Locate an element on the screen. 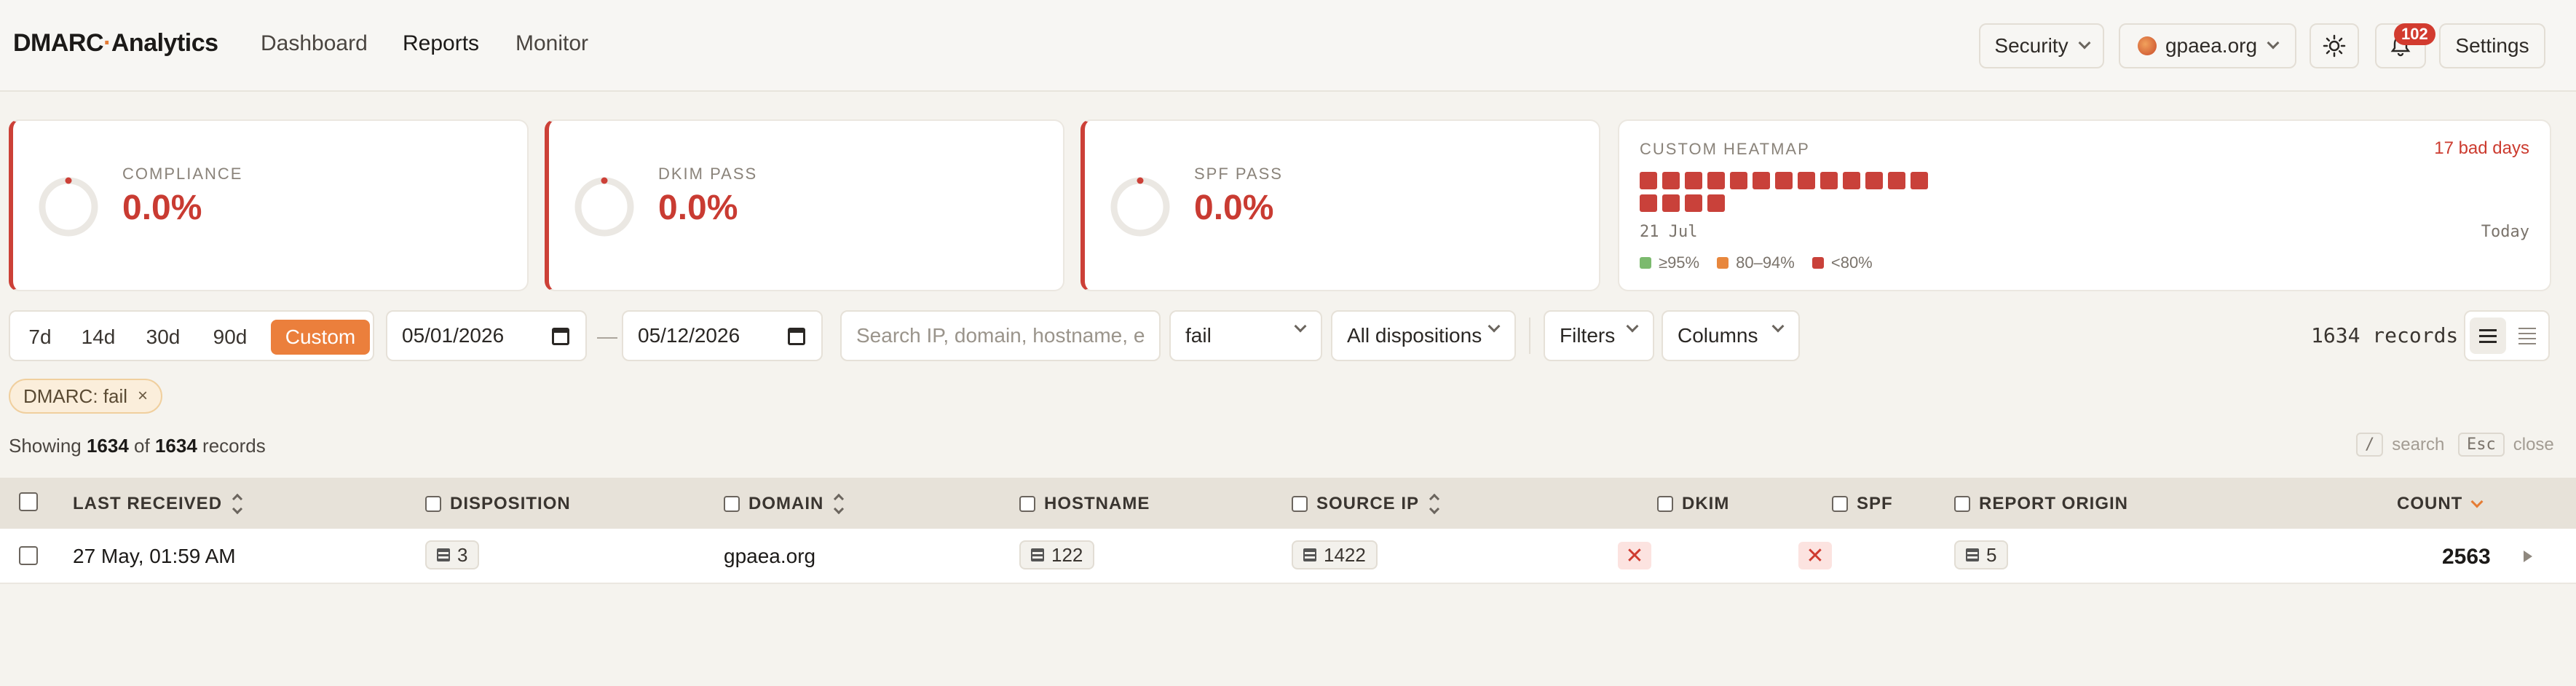 This screenshot has height=686, width=2576. col-hostname: HOSTNAME is located at coordinates (1084, 504).